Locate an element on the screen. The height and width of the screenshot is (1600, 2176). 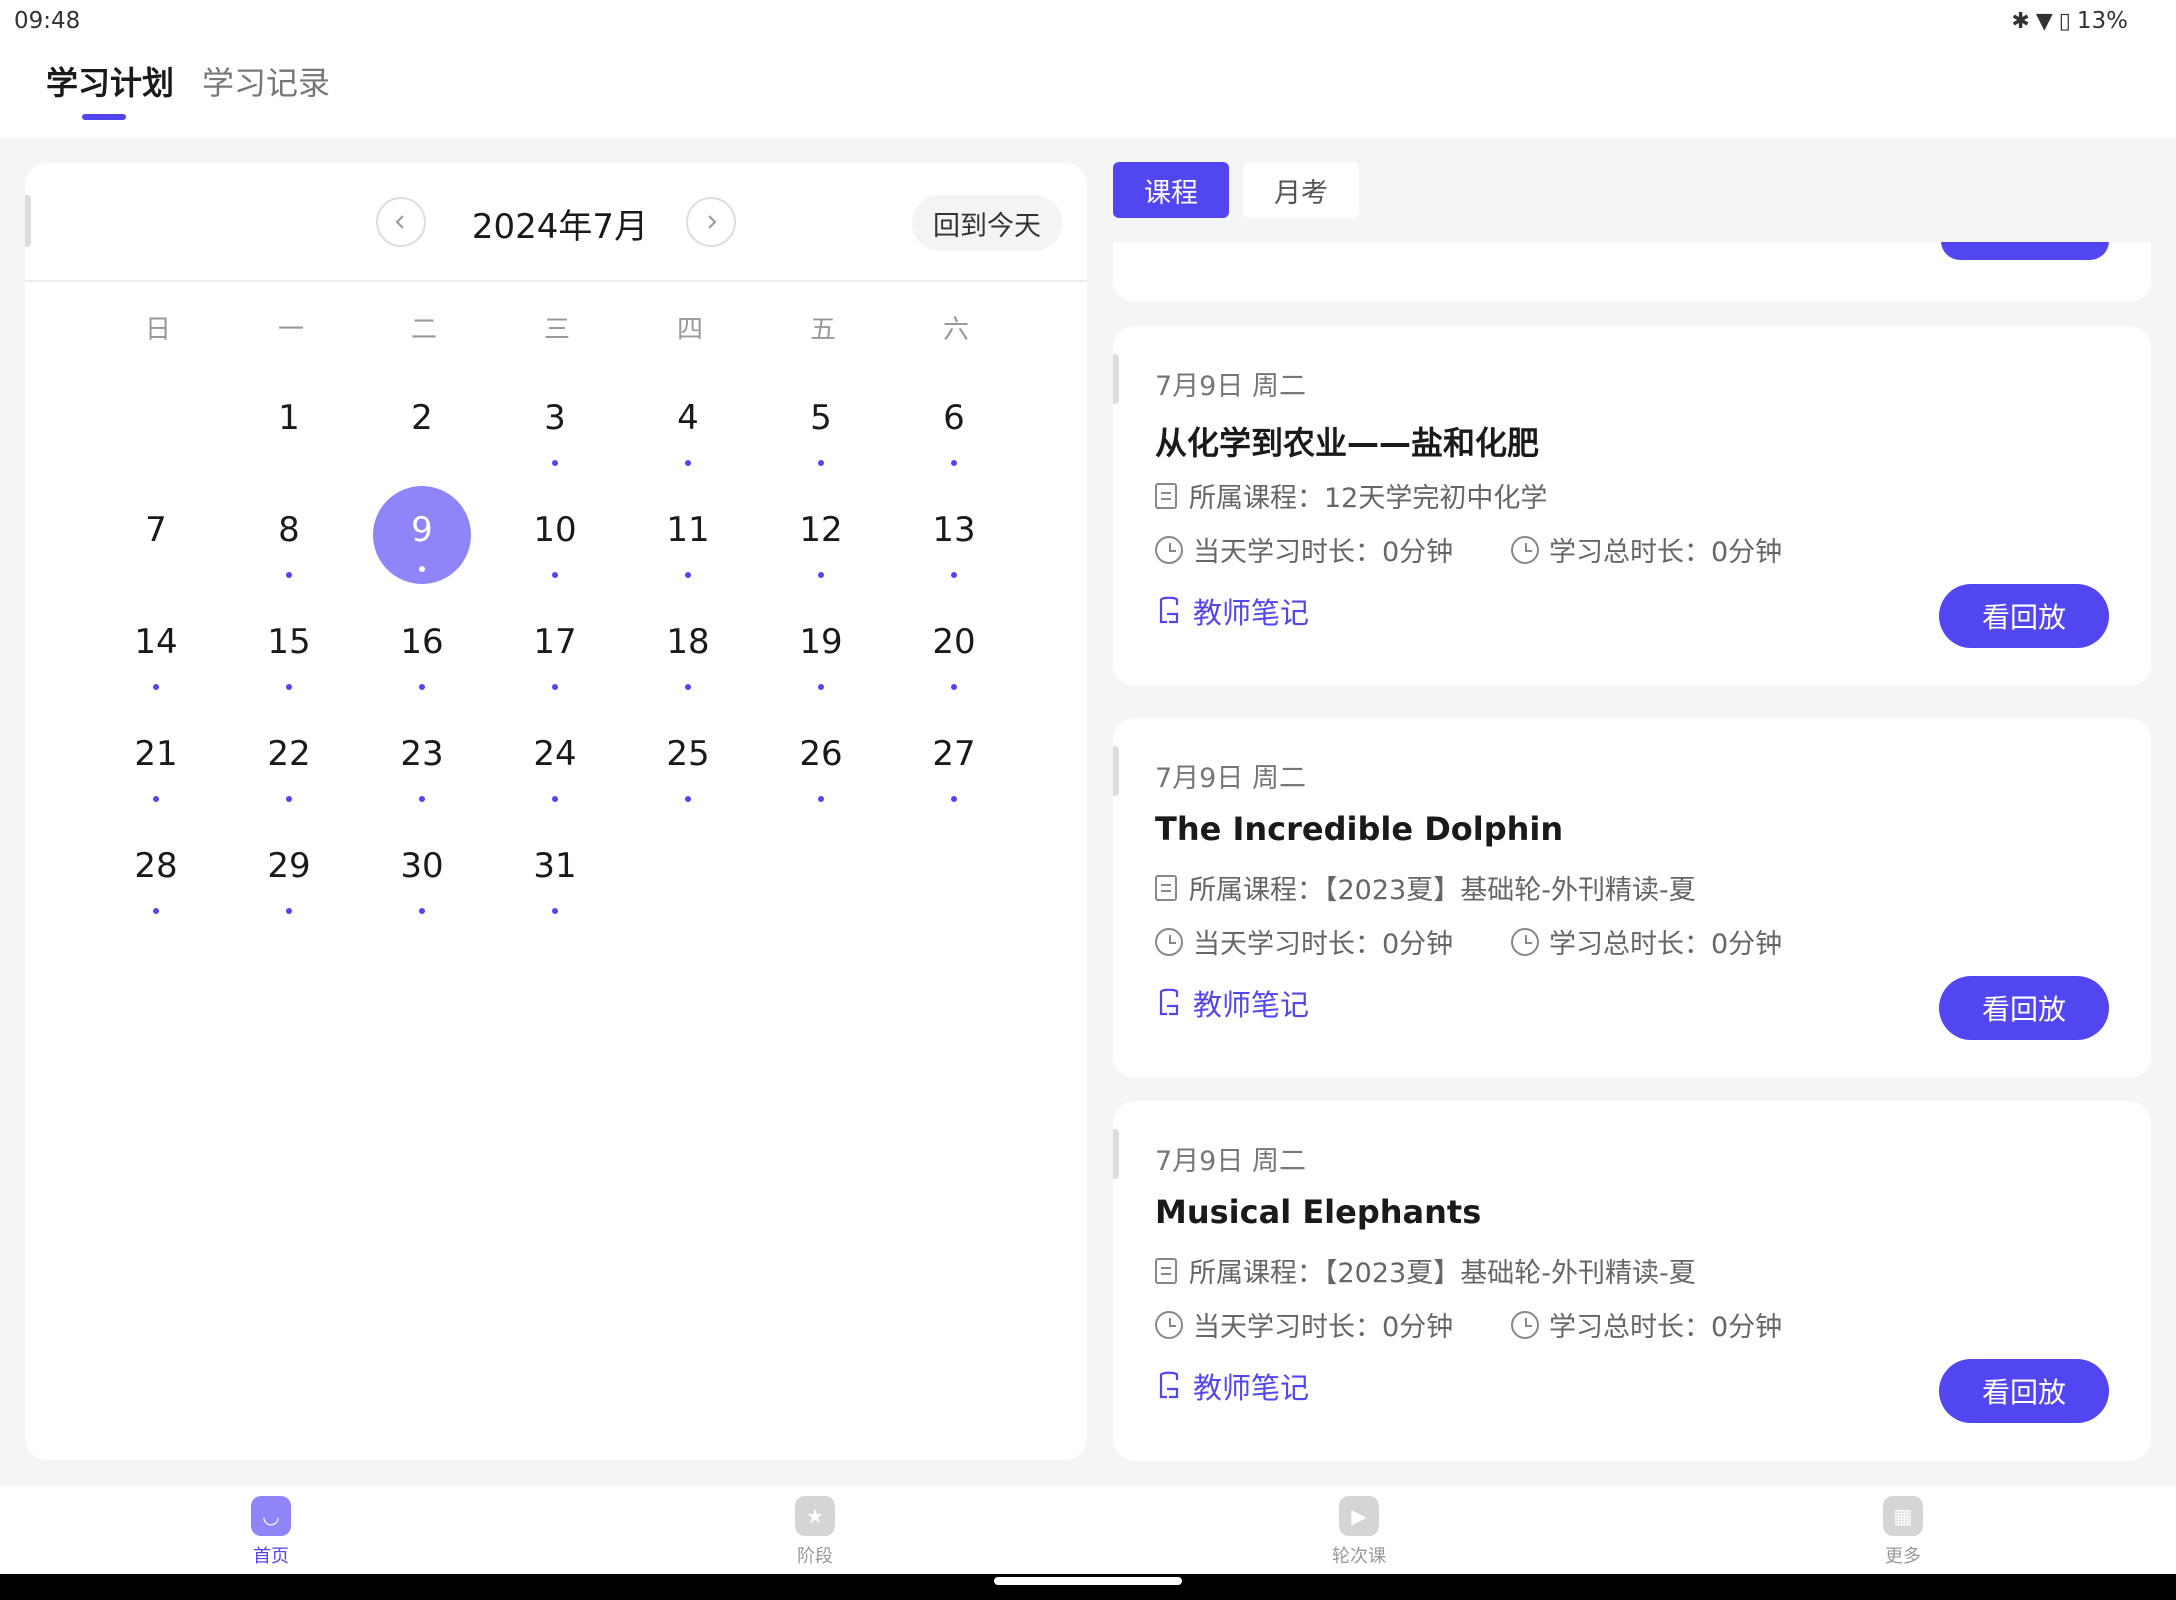
teacher-notes-icon is located at coordinates (1169, 611).